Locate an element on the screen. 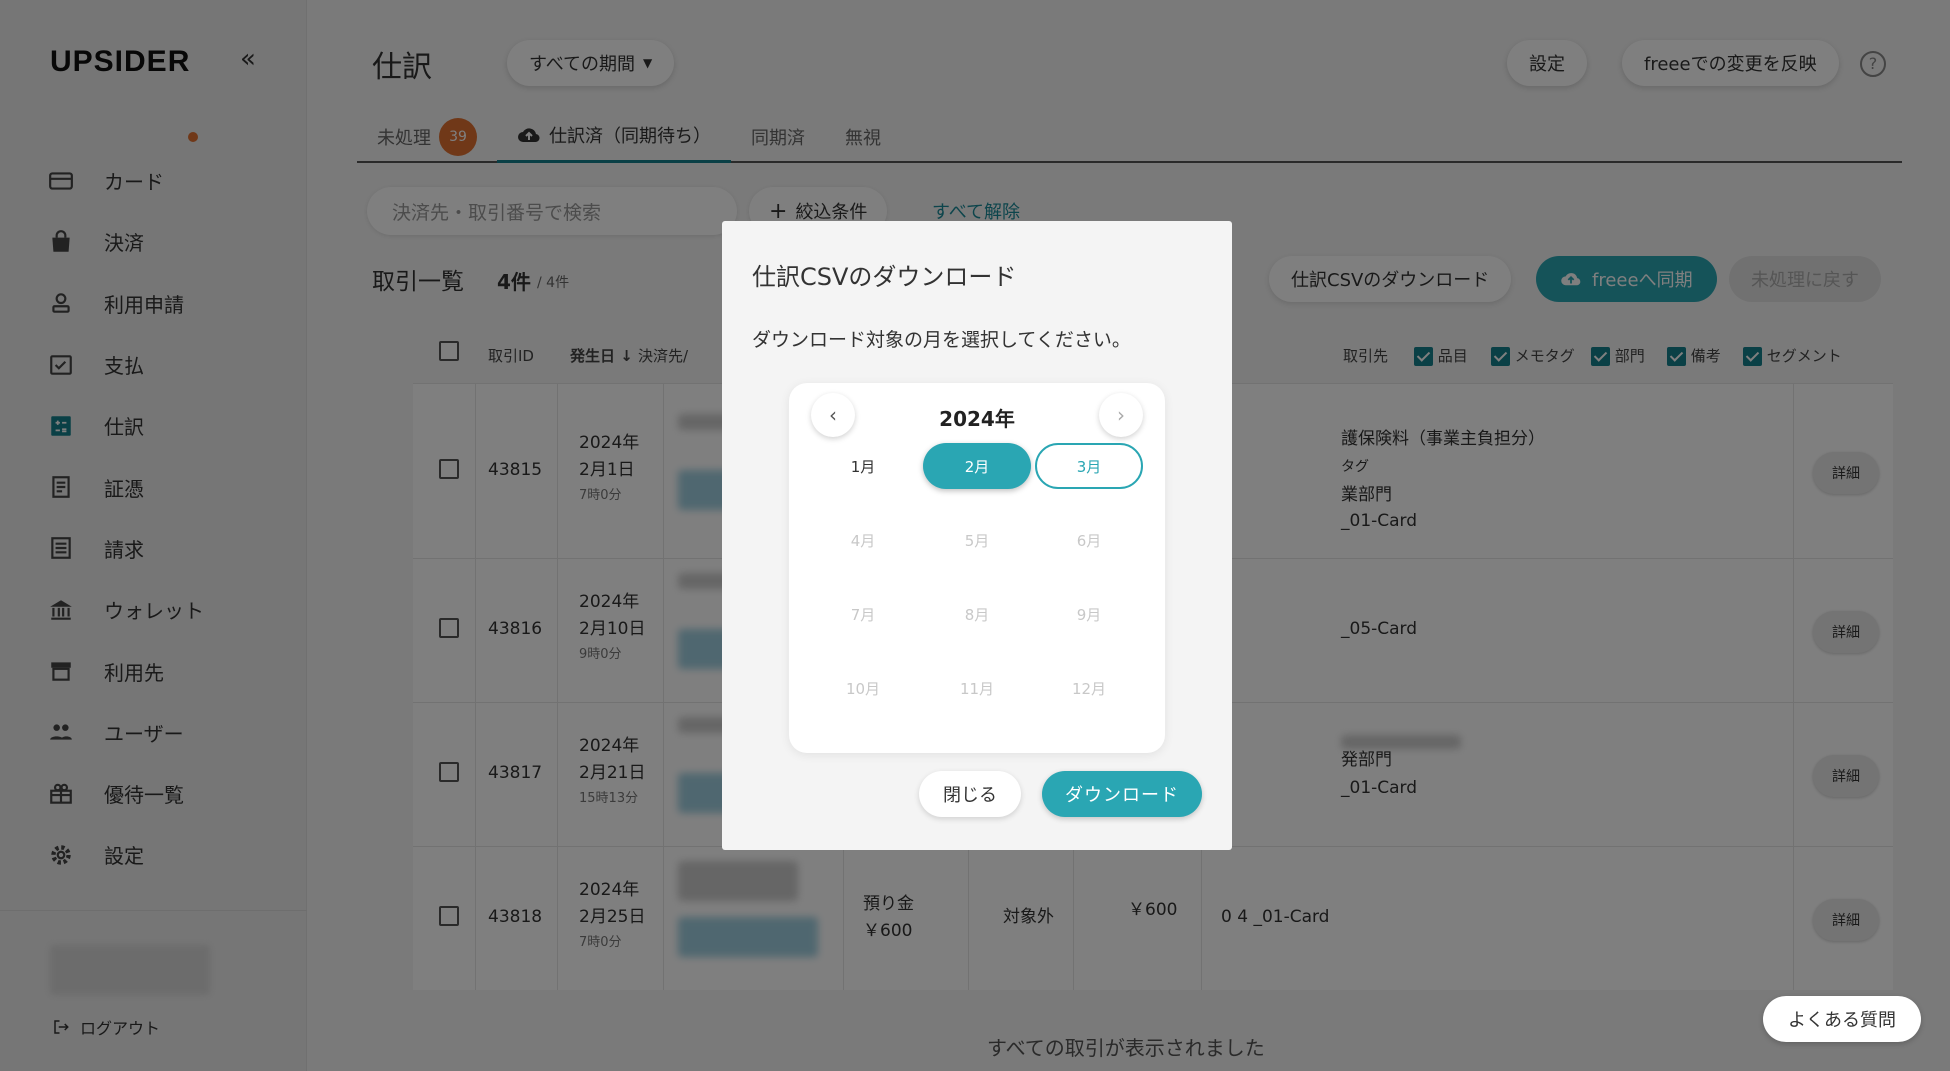 This screenshot has height=1071, width=1950. month-feb: 2月 is located at coordinates (977, 466).